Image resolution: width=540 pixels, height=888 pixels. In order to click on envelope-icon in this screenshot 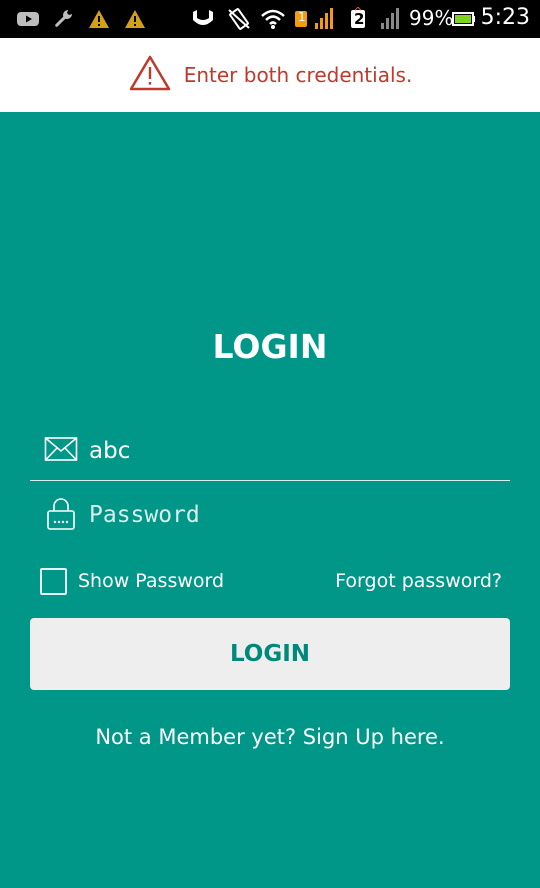, I will do `click(61, 451)`.